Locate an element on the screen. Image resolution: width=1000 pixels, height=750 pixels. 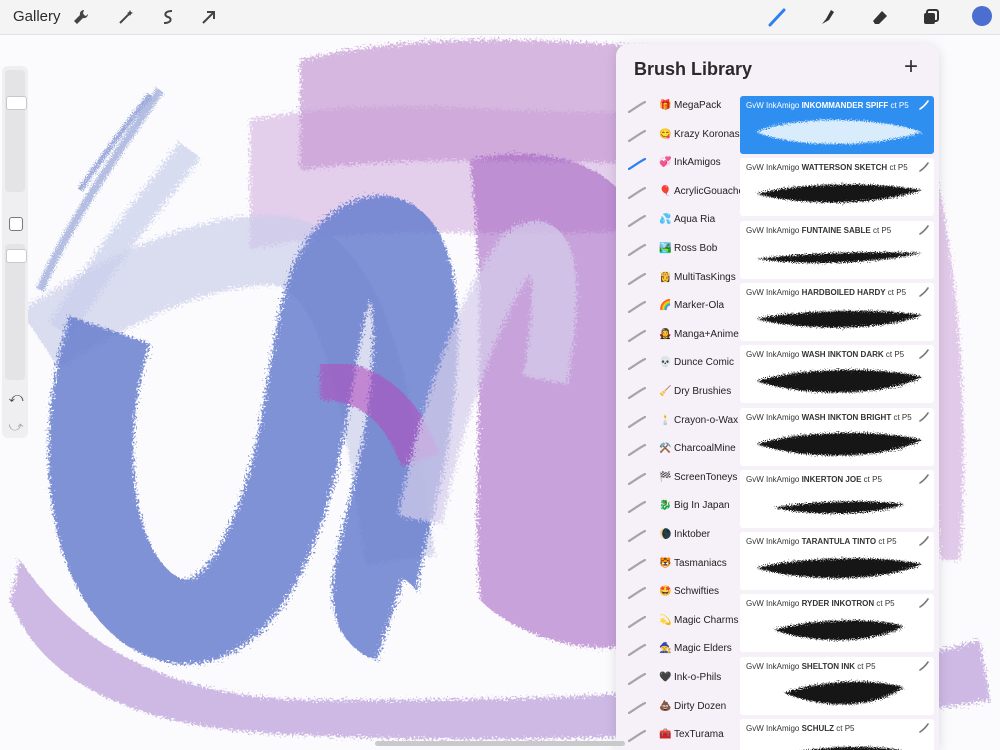
brush-name: GvW InkAmigo INKERTON JOE ct P5 is located at coordinates (814, 479).